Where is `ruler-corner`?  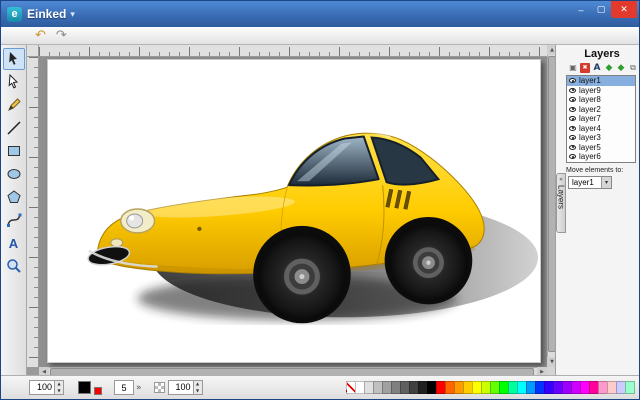 ruler-corner is located at coordinates (33, 51).